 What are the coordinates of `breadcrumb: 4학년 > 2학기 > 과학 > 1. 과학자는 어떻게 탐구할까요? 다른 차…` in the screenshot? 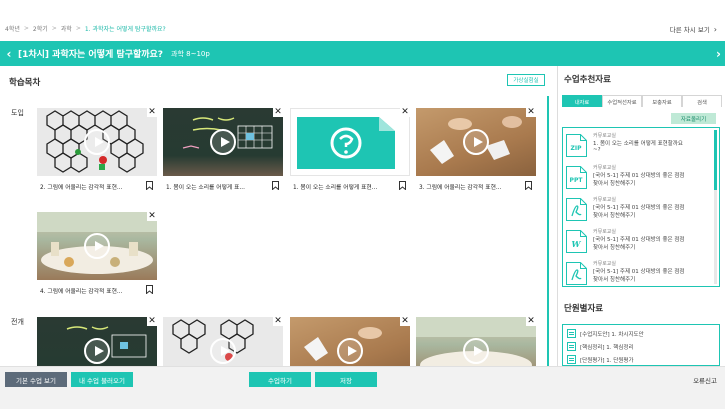 It's located at (362, 20).